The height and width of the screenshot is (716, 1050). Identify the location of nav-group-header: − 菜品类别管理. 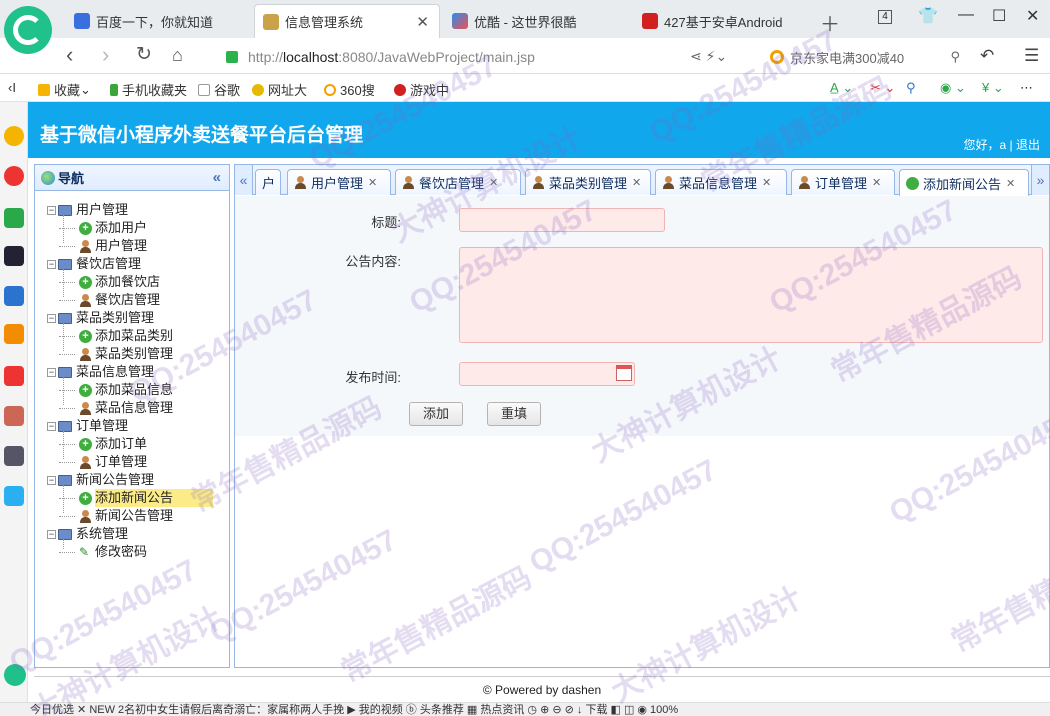
(132, 318).